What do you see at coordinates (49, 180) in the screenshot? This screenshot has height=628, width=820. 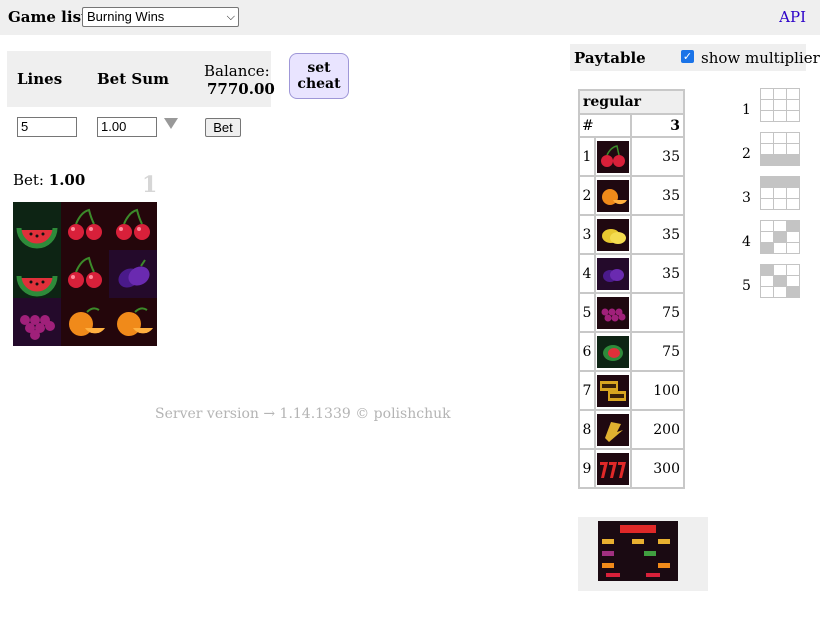 I see `bet-result-line: Bet: 1.00` at bounding box center [49, 180].